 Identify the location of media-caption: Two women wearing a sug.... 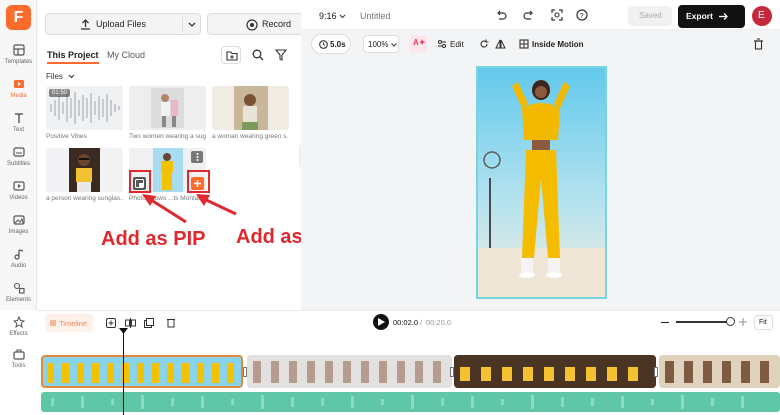
(167, 136).